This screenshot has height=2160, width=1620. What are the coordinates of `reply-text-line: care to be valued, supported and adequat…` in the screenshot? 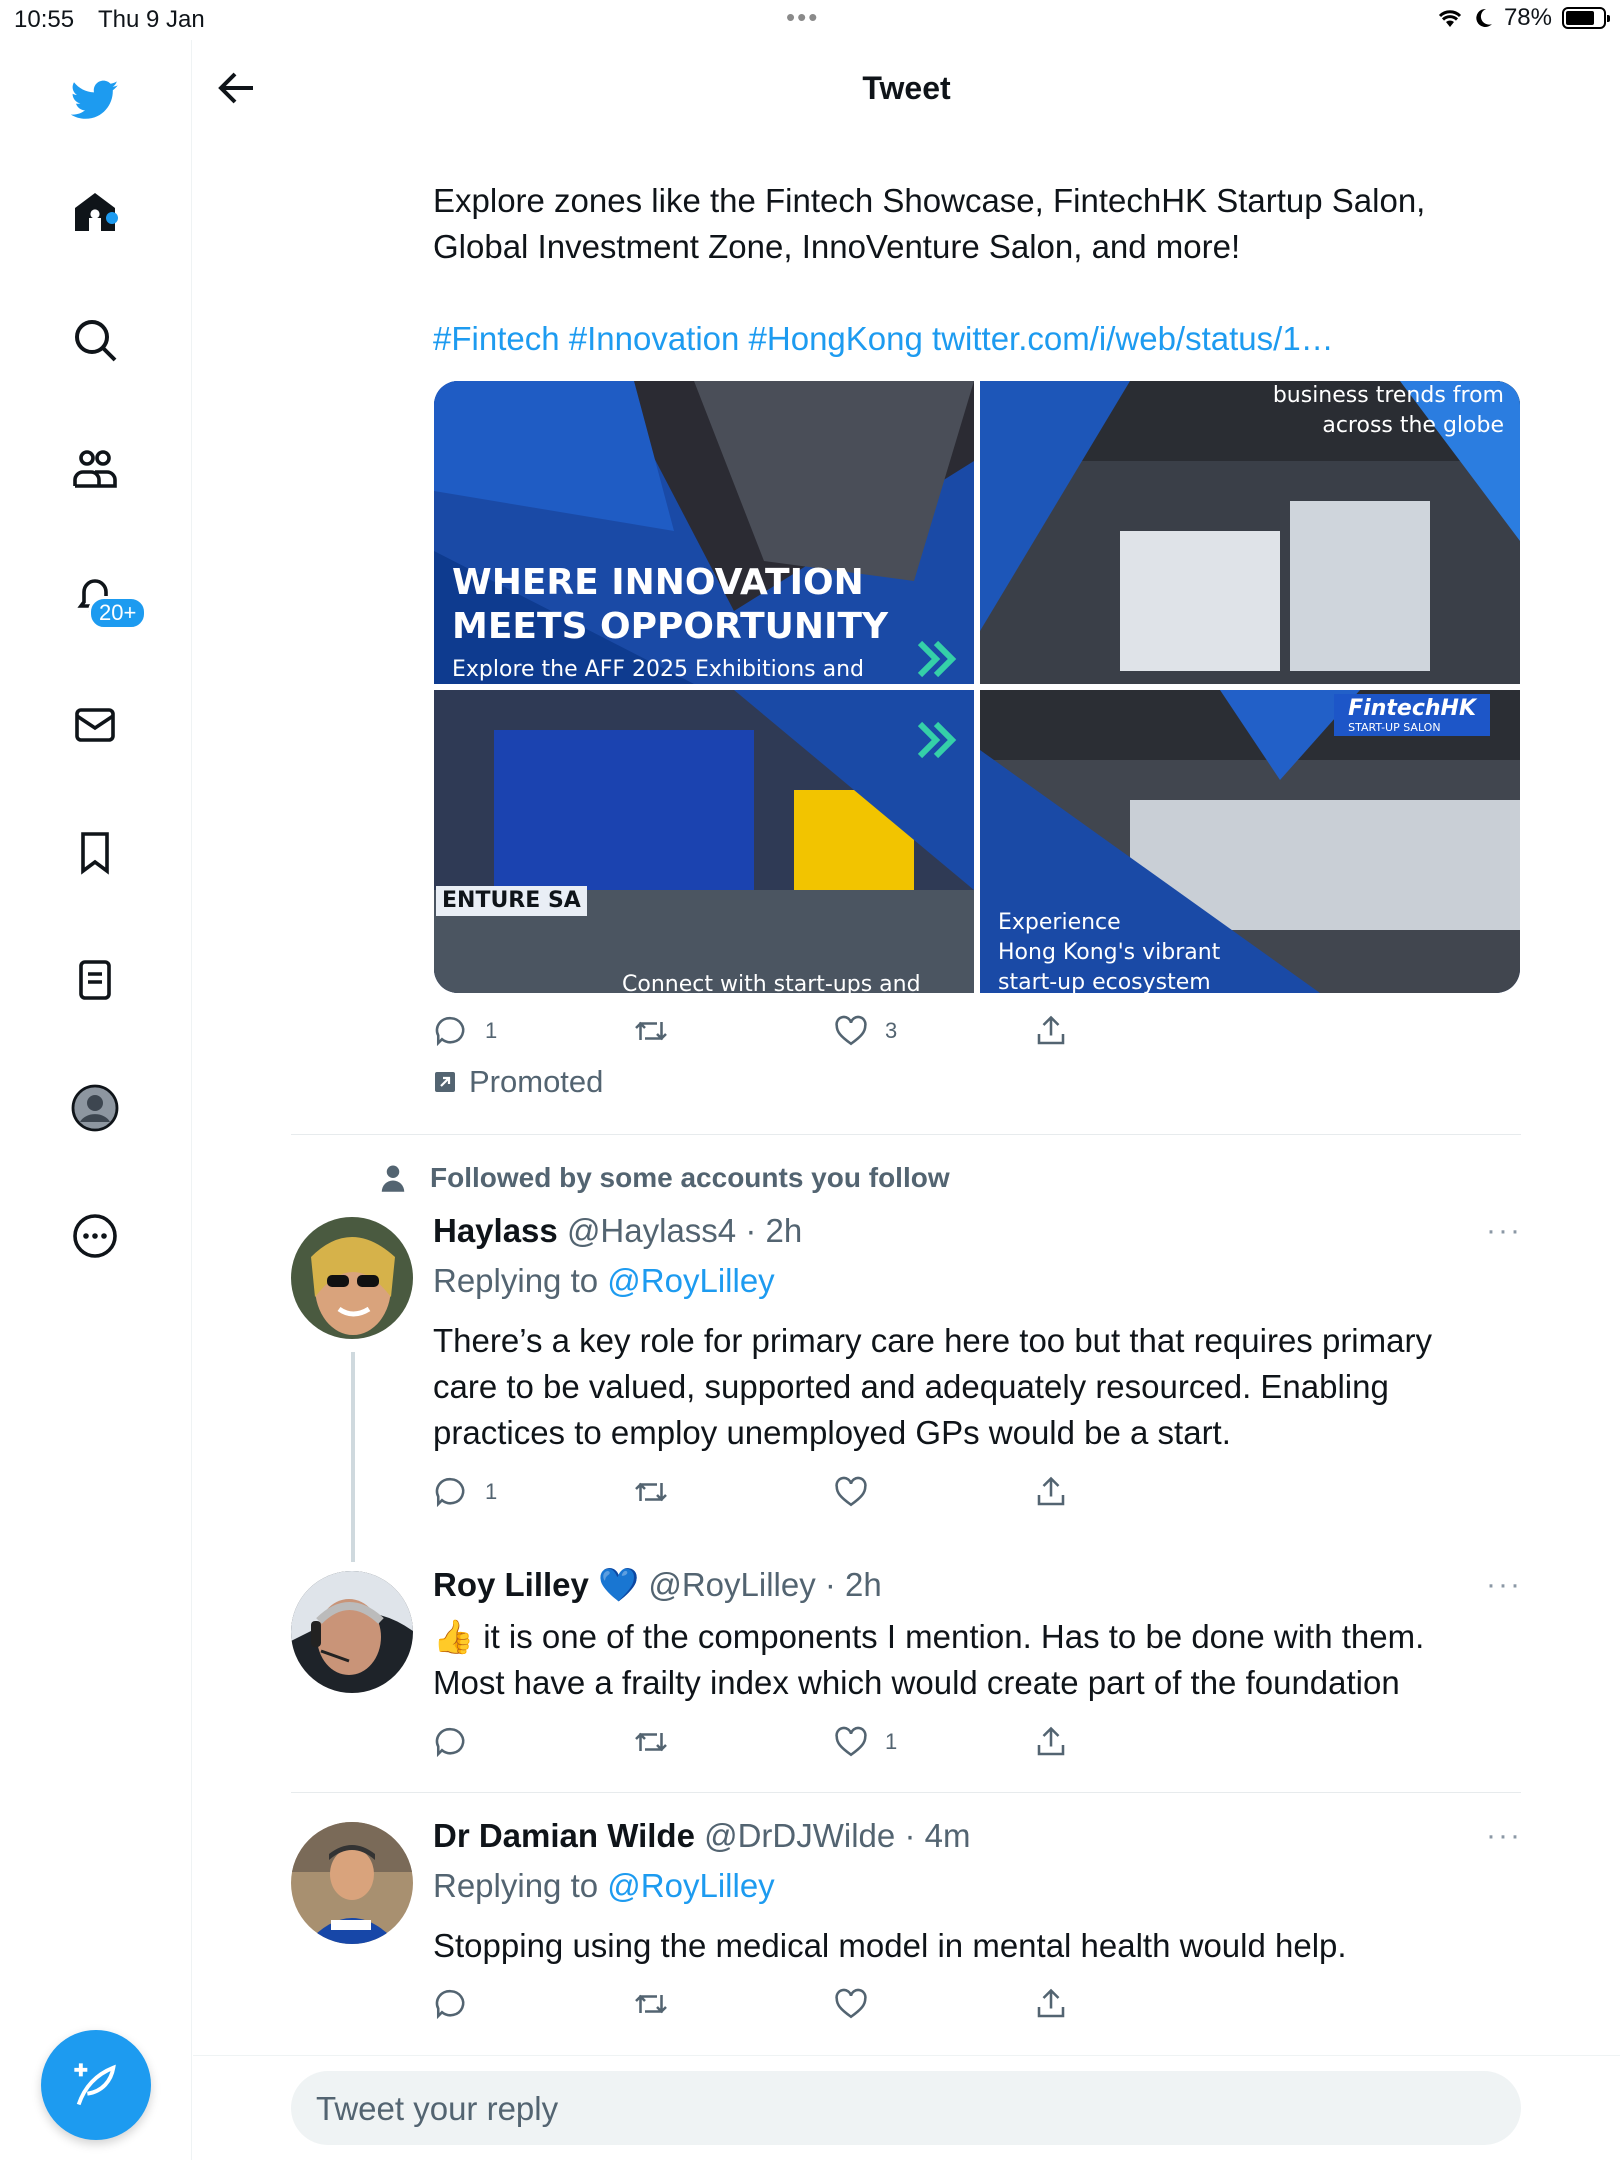 It's located at (911, 1386).